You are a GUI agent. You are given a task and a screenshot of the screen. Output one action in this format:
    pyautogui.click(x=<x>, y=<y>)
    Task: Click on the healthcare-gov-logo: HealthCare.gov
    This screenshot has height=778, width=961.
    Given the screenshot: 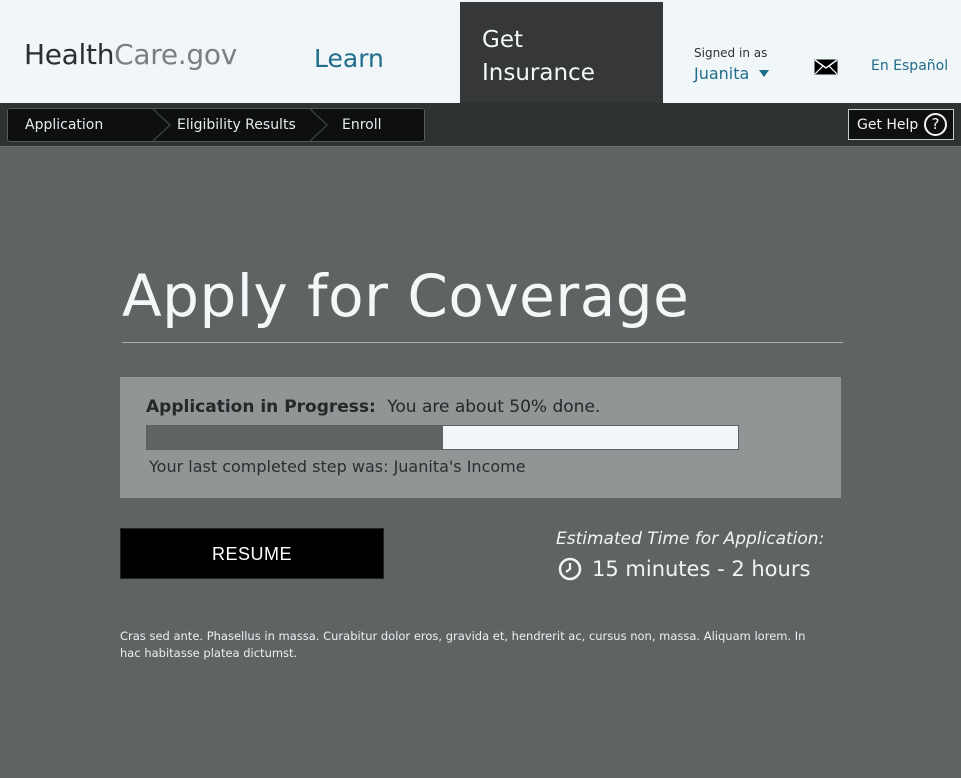 What is the action you would take?
    pyautogui.click(x=130, y=54)
    